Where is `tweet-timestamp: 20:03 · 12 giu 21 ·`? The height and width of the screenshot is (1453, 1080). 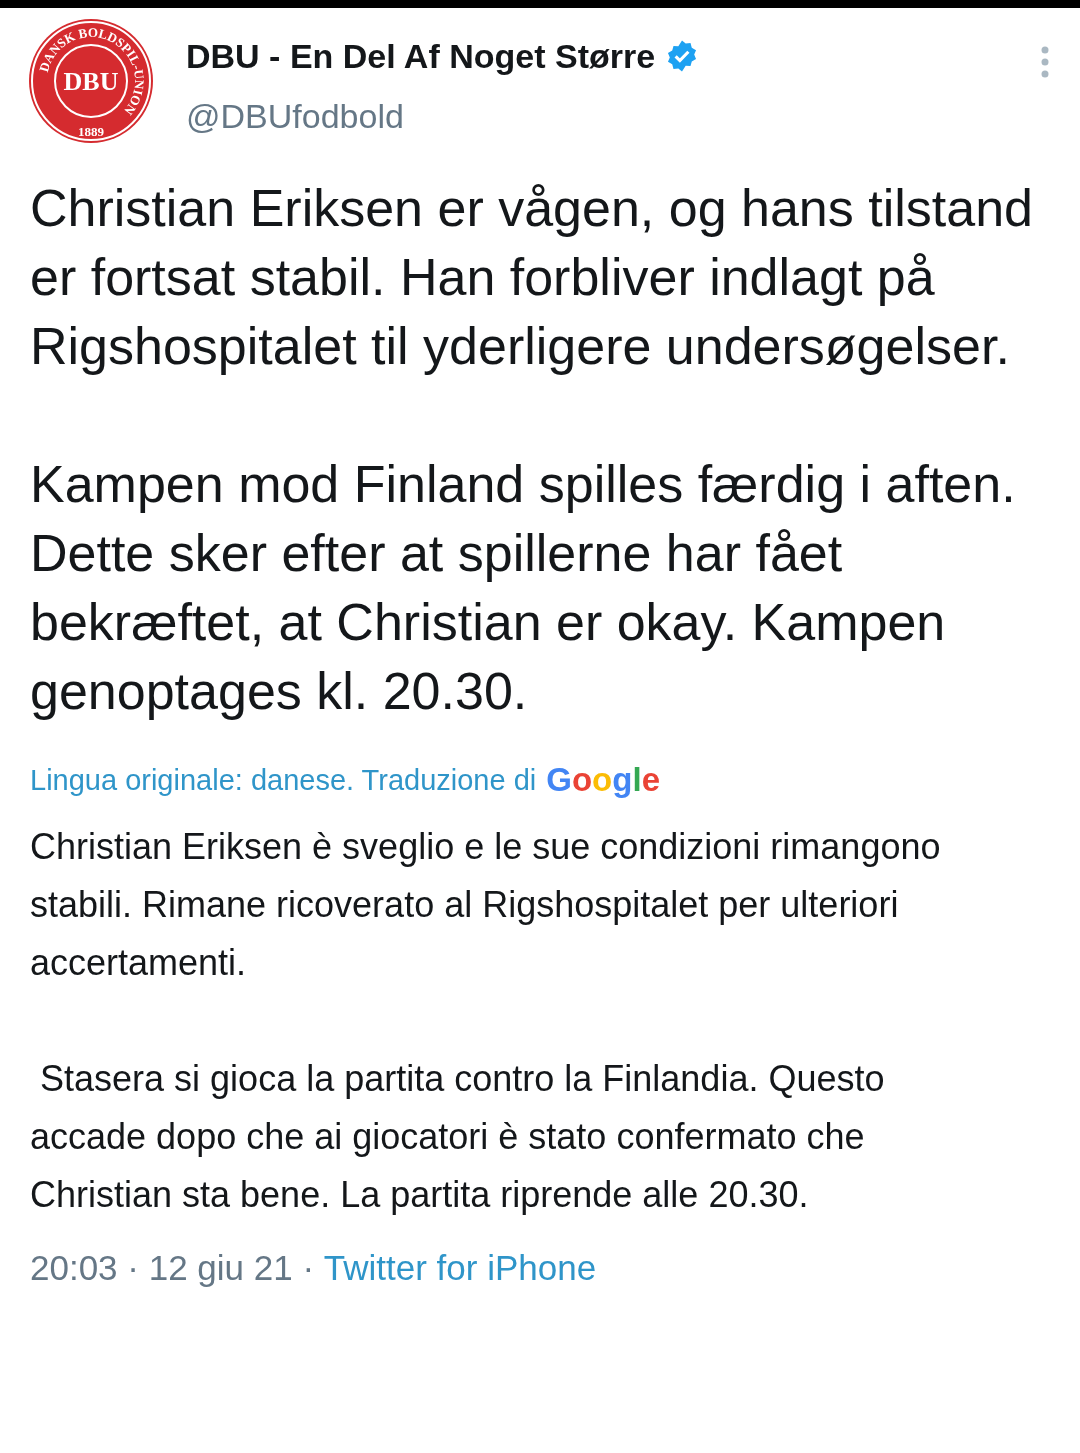 tweet-timestamp: 20:03 · 12 giu 21 · is located at coordinates (173, 1268).